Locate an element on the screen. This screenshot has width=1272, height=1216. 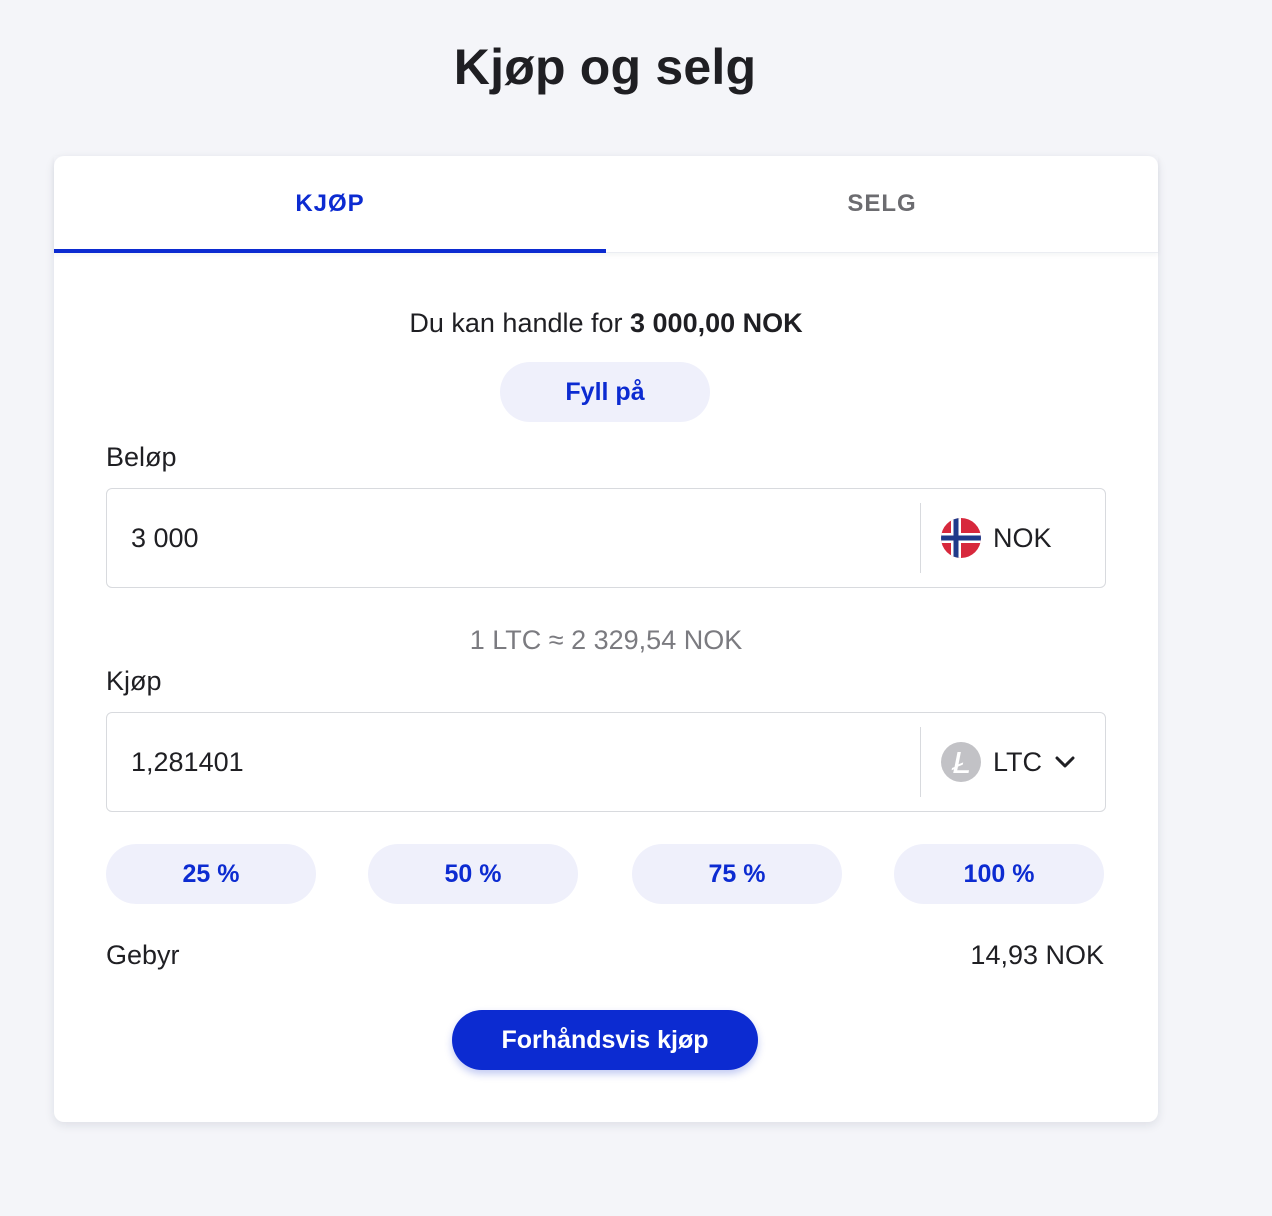
buy-label: Kjøp is located at coordinates (134, 681).